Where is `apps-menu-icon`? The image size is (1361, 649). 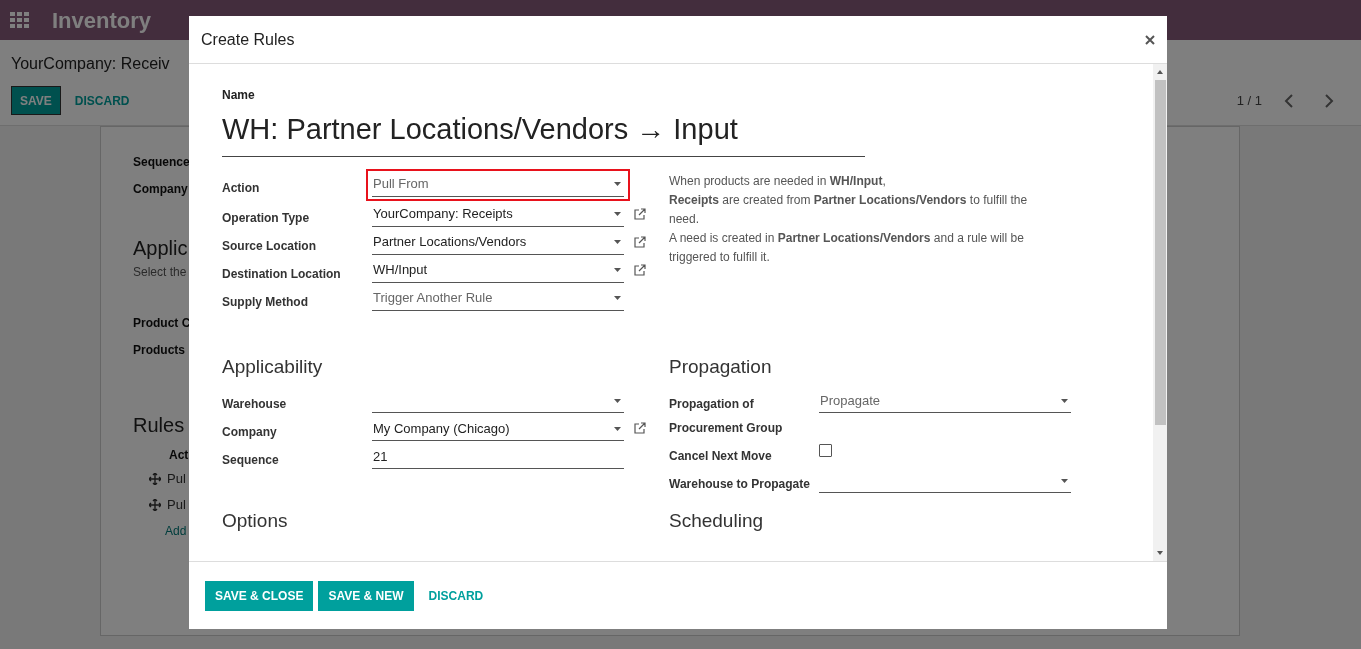
apps-menu-icon is located at coordinates (20, 20).